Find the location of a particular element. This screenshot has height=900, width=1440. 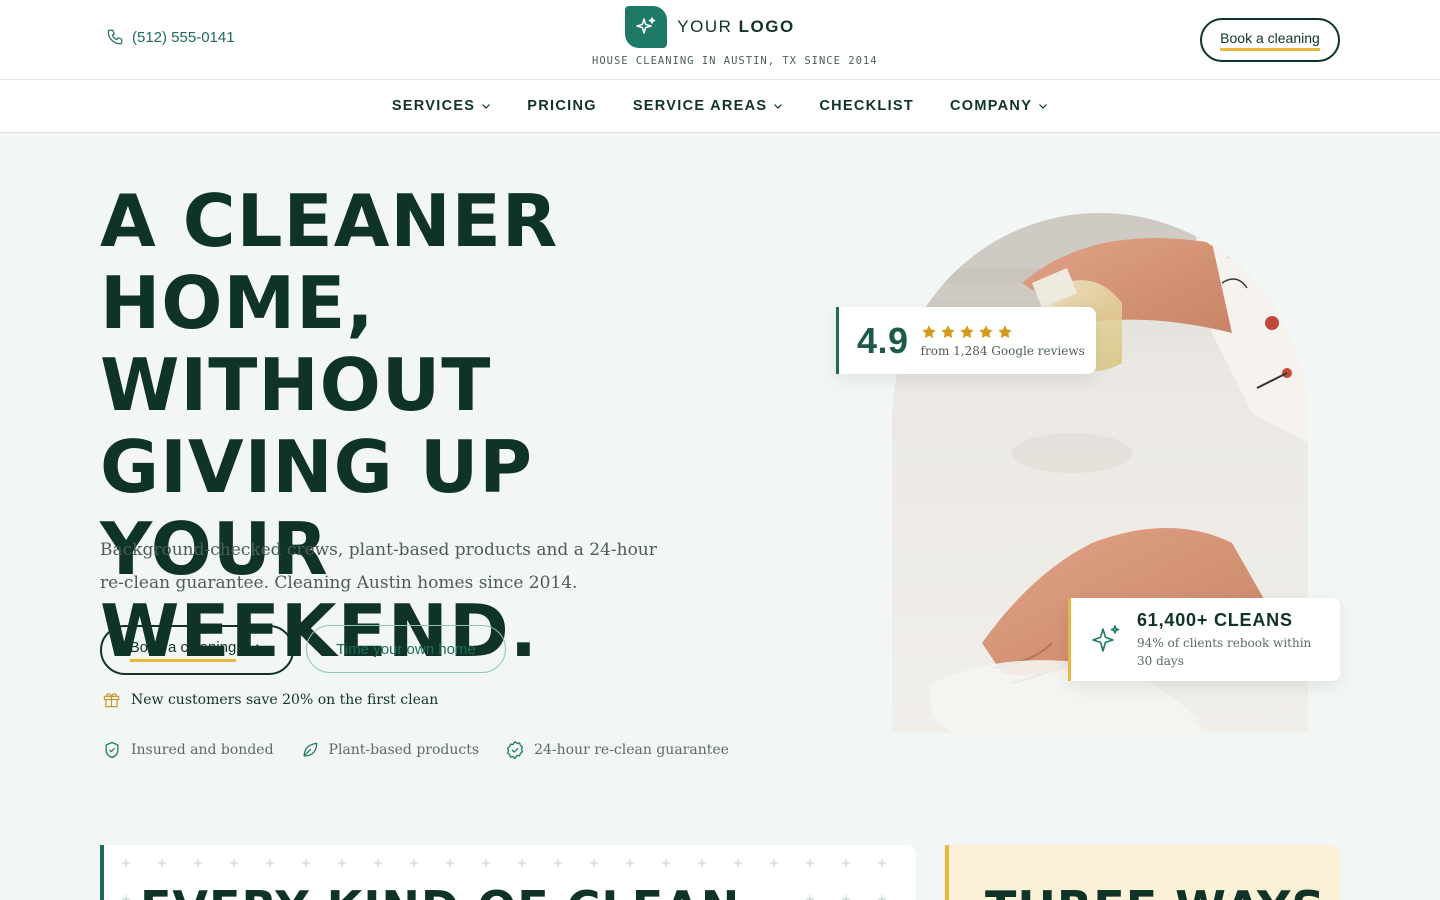

nav-item-company: COMPANY is located at coordinates (999, 106).